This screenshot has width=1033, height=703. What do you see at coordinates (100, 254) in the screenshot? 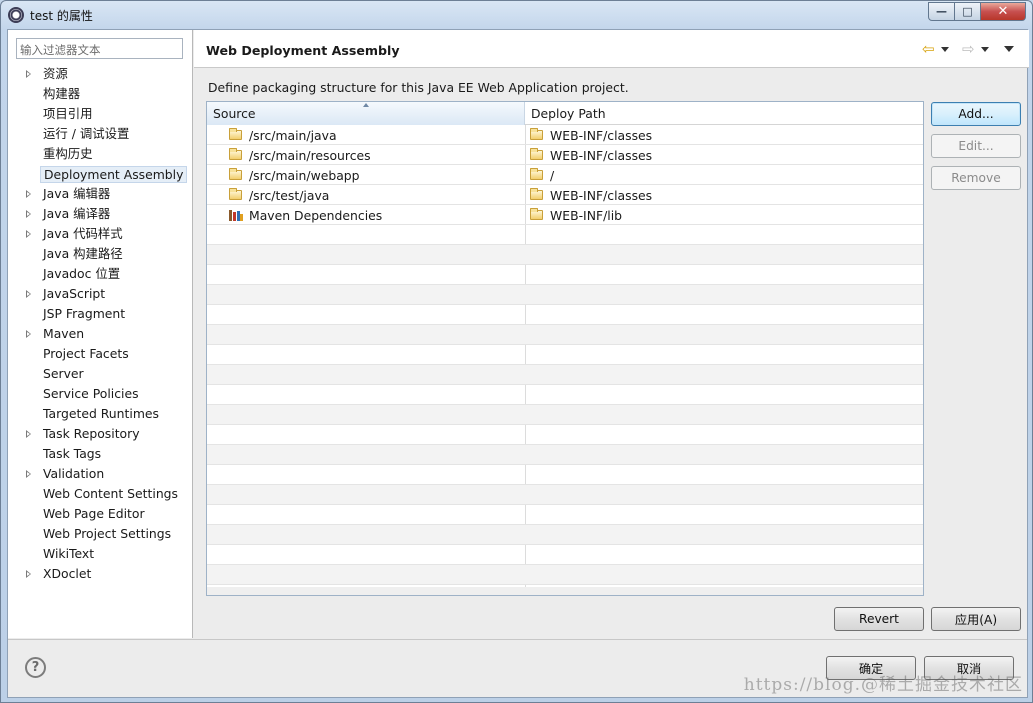
I see `nav-item: Java 构建路径` at bounding box center [100, 254].